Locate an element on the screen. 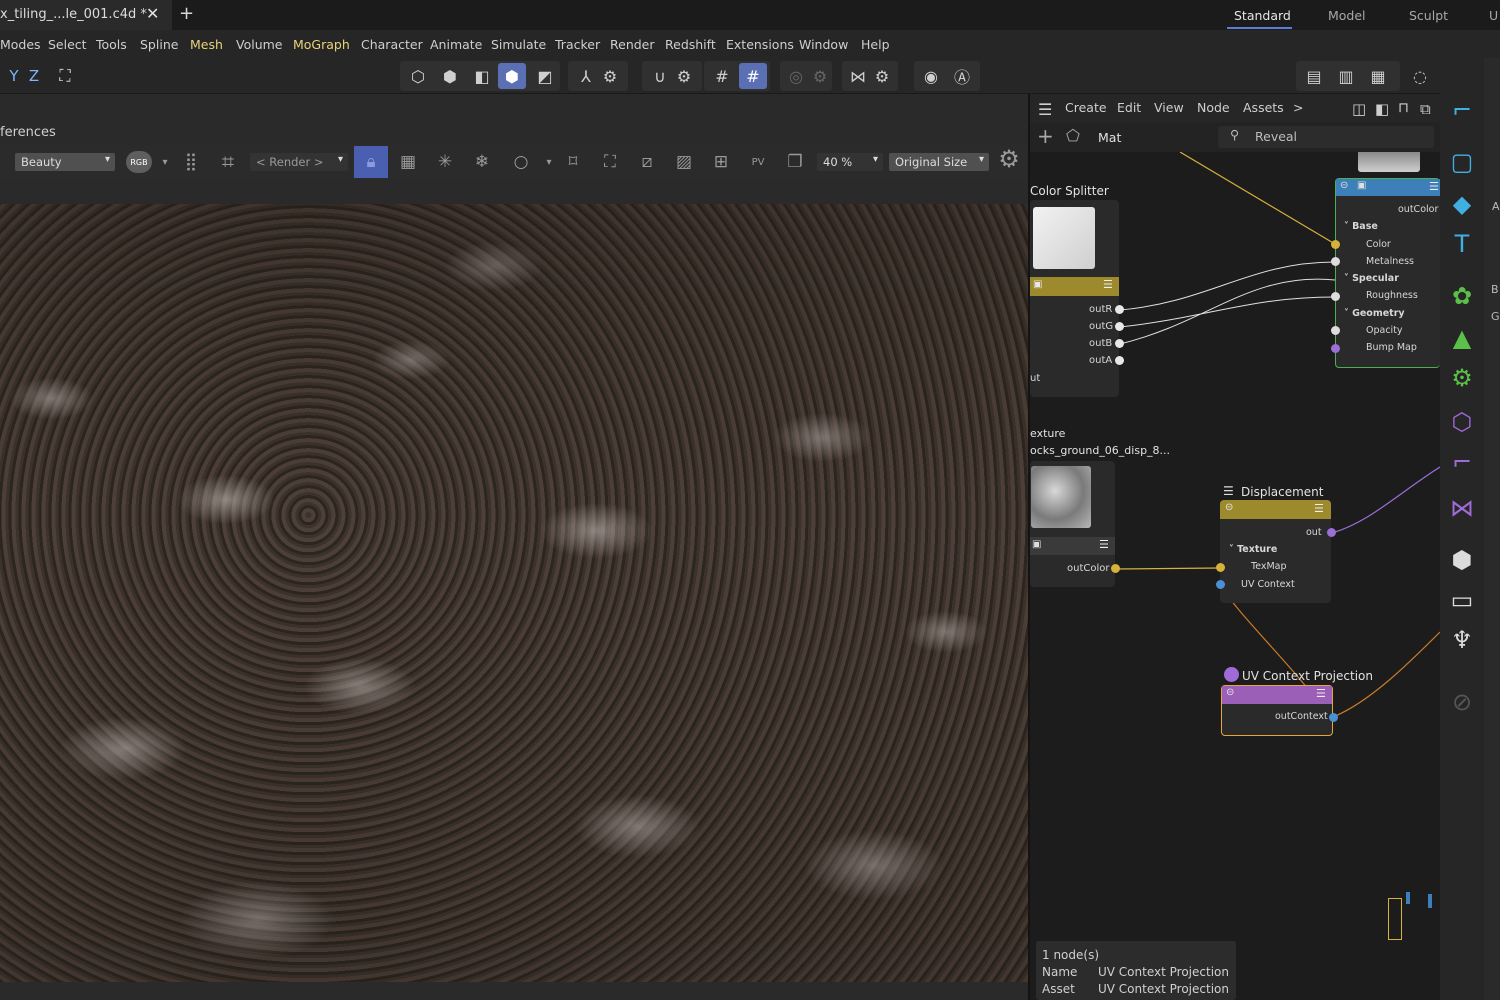  menu-redshift: Redshift is located at coordinates (690, 44).